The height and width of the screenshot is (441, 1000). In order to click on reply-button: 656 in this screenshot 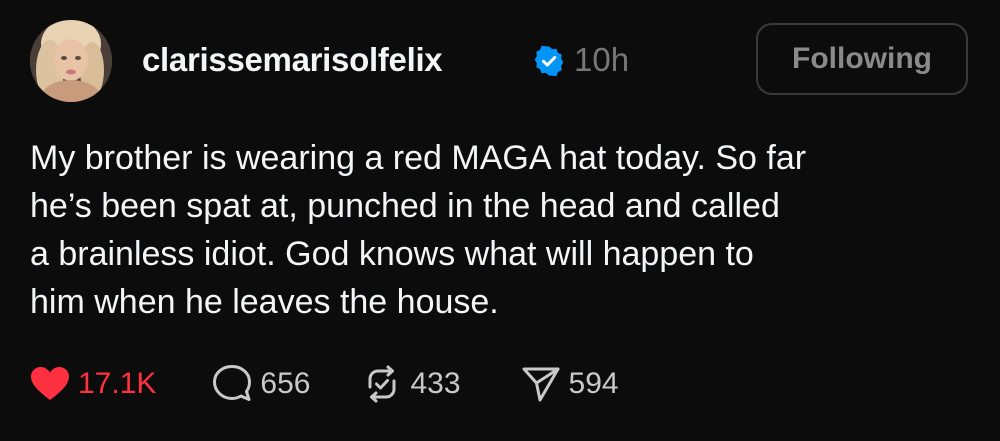, I will do `click(261, 384)`.